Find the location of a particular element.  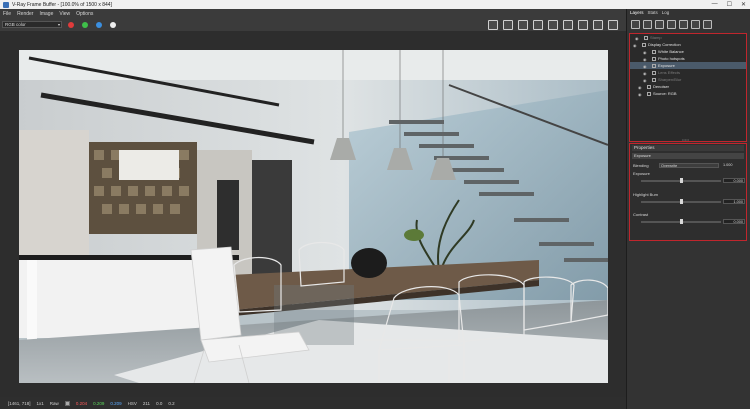

folder-icon is located at coordinates (644, 44).